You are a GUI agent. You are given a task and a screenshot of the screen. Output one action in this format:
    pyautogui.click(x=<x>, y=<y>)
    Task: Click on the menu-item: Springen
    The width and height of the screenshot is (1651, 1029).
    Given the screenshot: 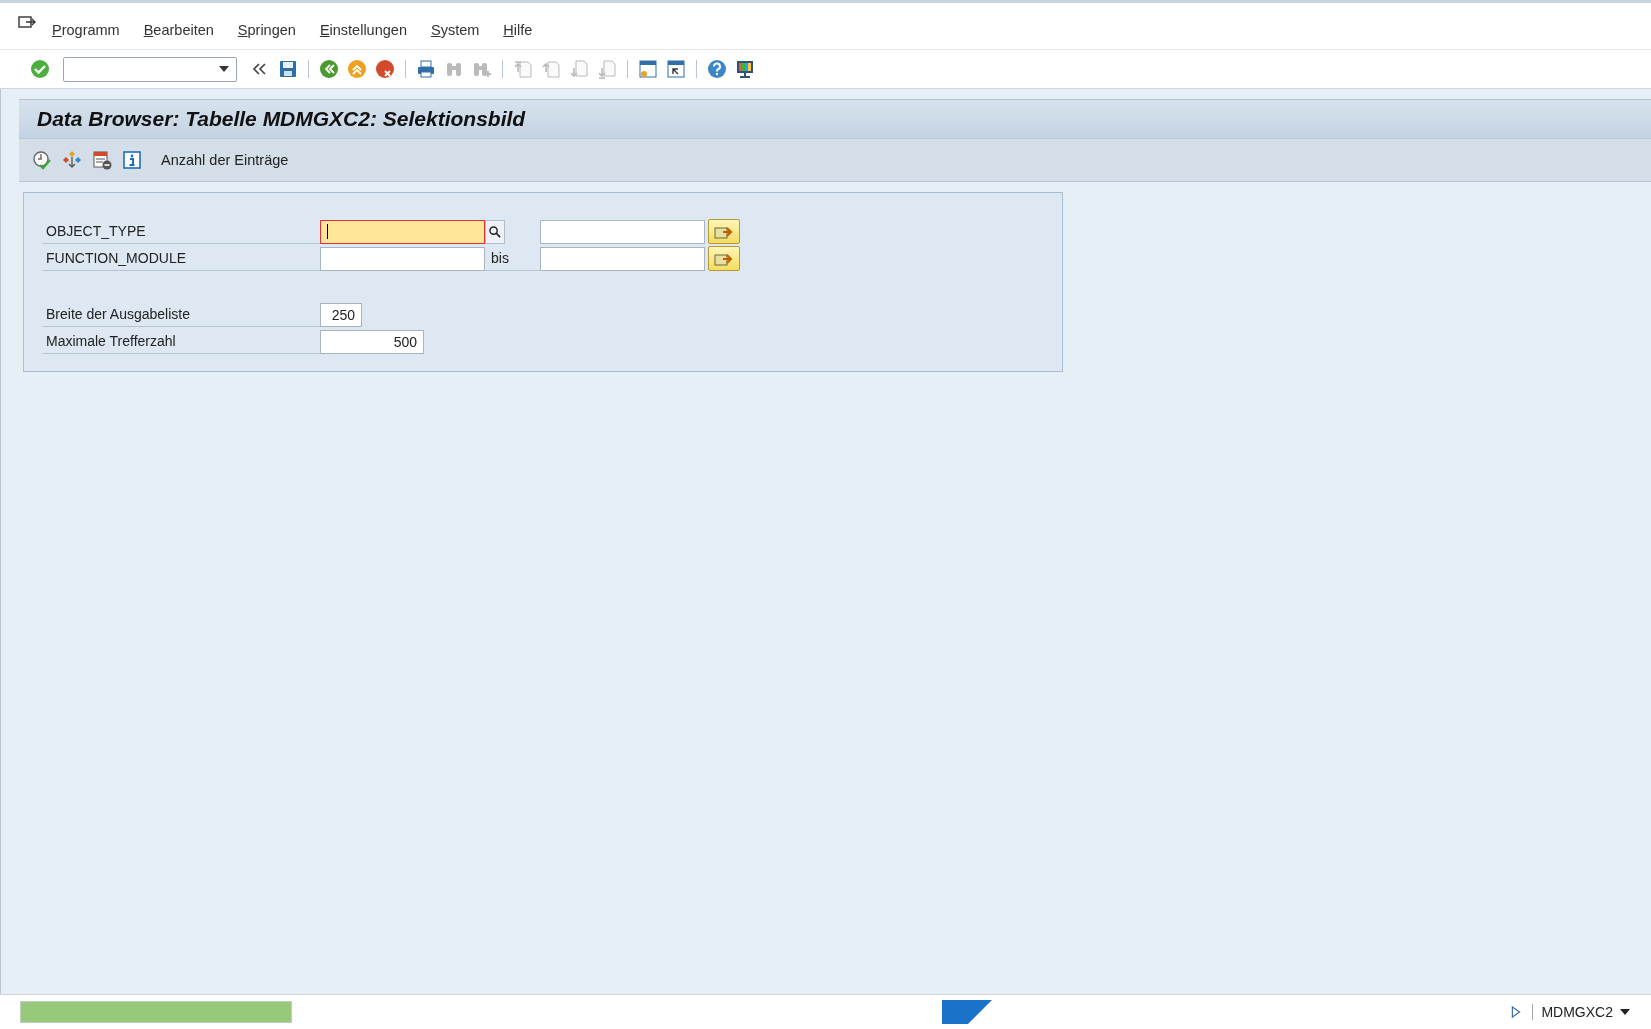 What is the action you would take?
    pyautogui.click(x=266, y=30)
    